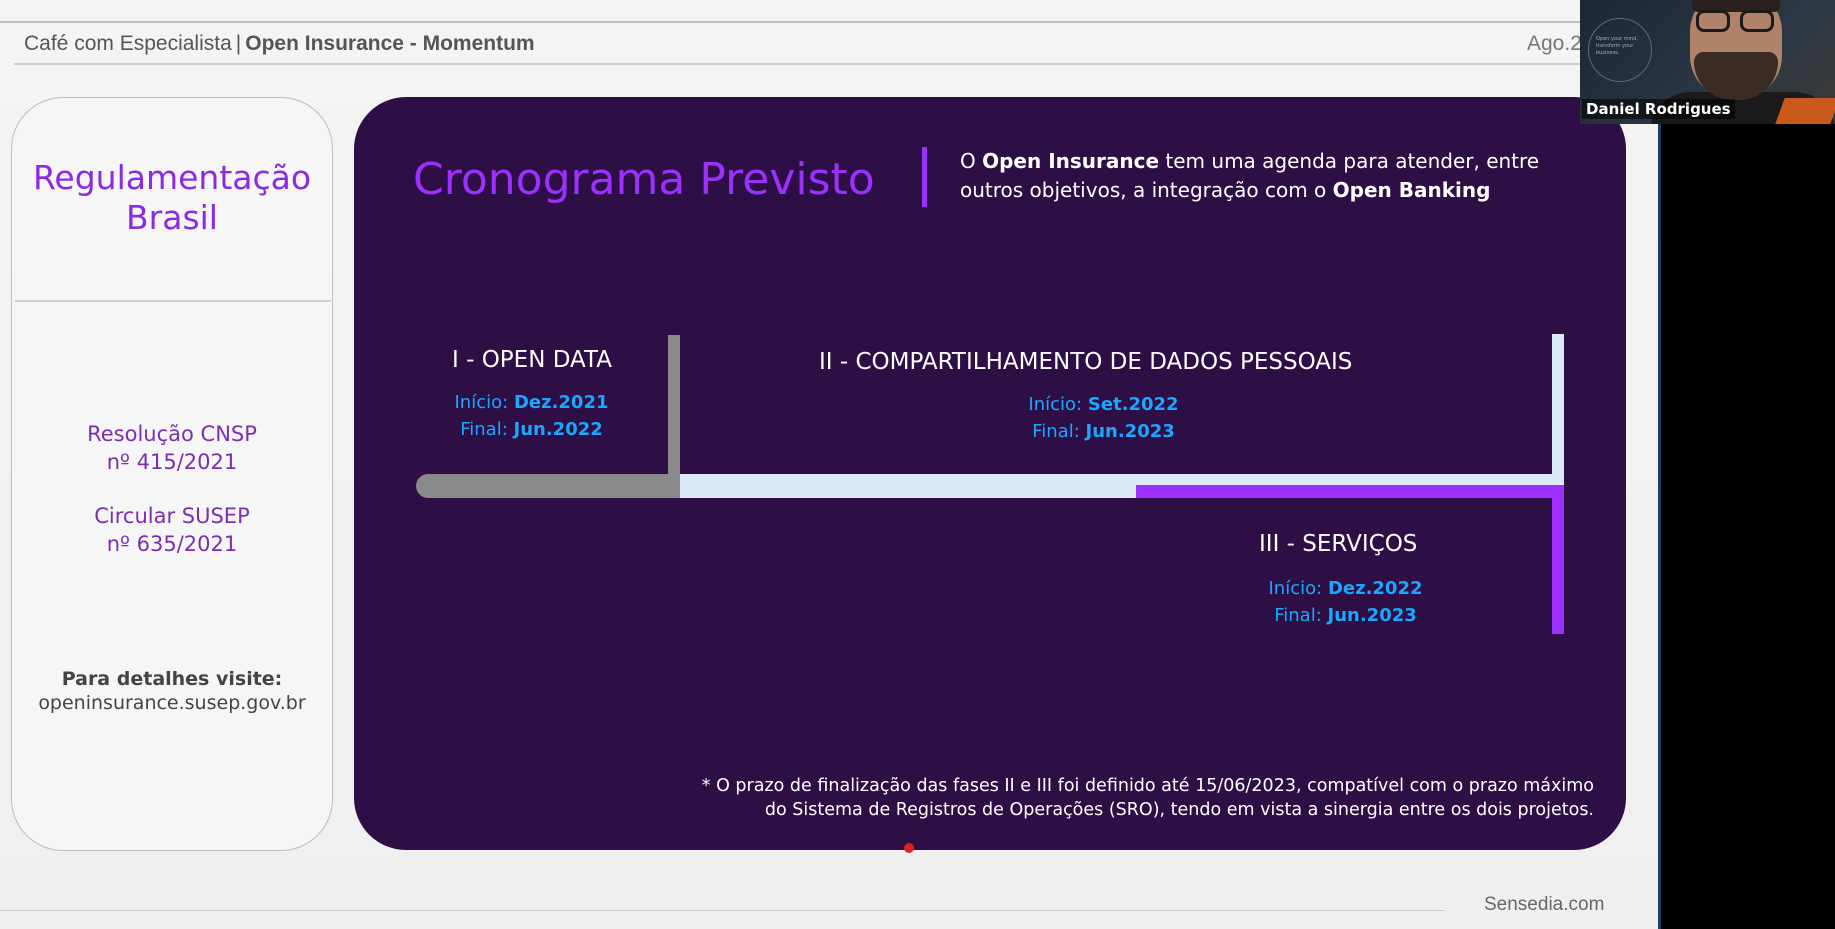 The image size is (1835, 929). What do you see at coordinates (172, 197) in the screenshot?
I see `regulation-title: Regulamentação Brasil` at bounding box center [172, 197].